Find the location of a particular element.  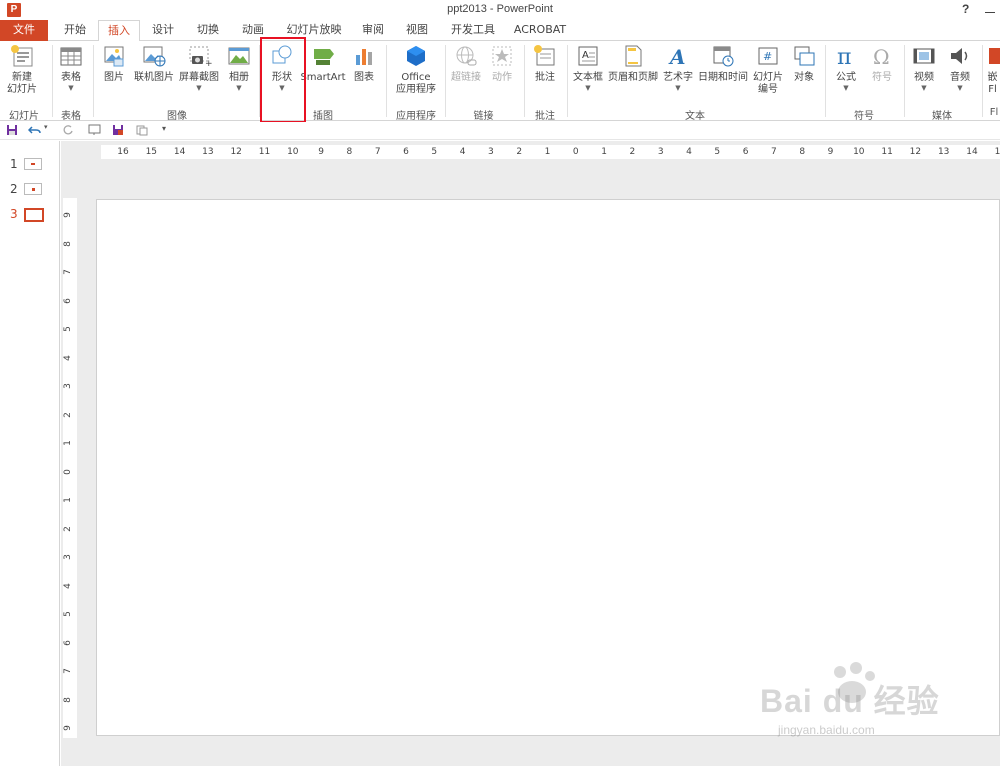

tab-file: 文件 is located at coordinates (24, 30).